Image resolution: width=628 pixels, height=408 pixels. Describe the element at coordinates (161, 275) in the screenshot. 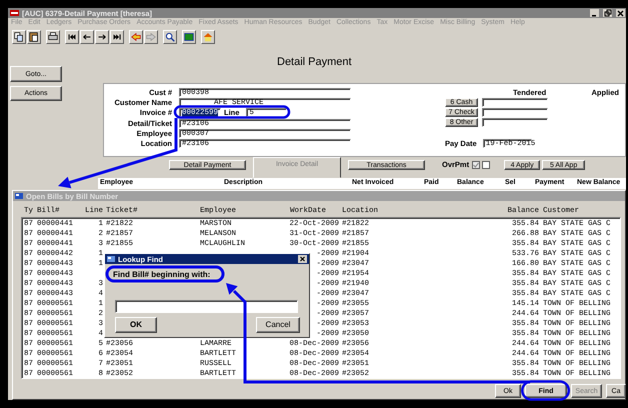

I see `prompt-label: Find Bill# beginning with:` at that location.